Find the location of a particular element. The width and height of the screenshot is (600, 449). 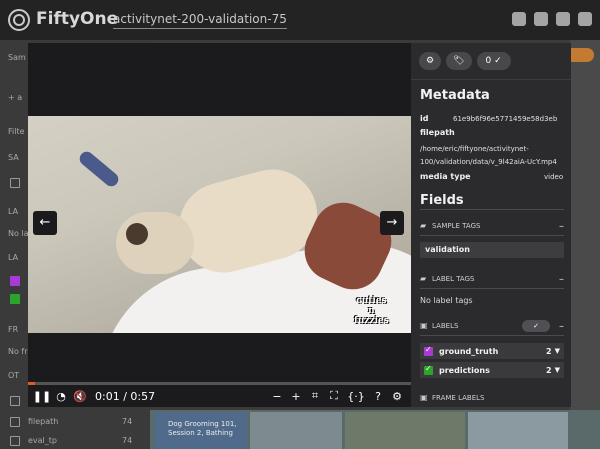

metadata-id-value: 61e9b6f96e5771459e58d3eb is located at coordinates (505, 119).